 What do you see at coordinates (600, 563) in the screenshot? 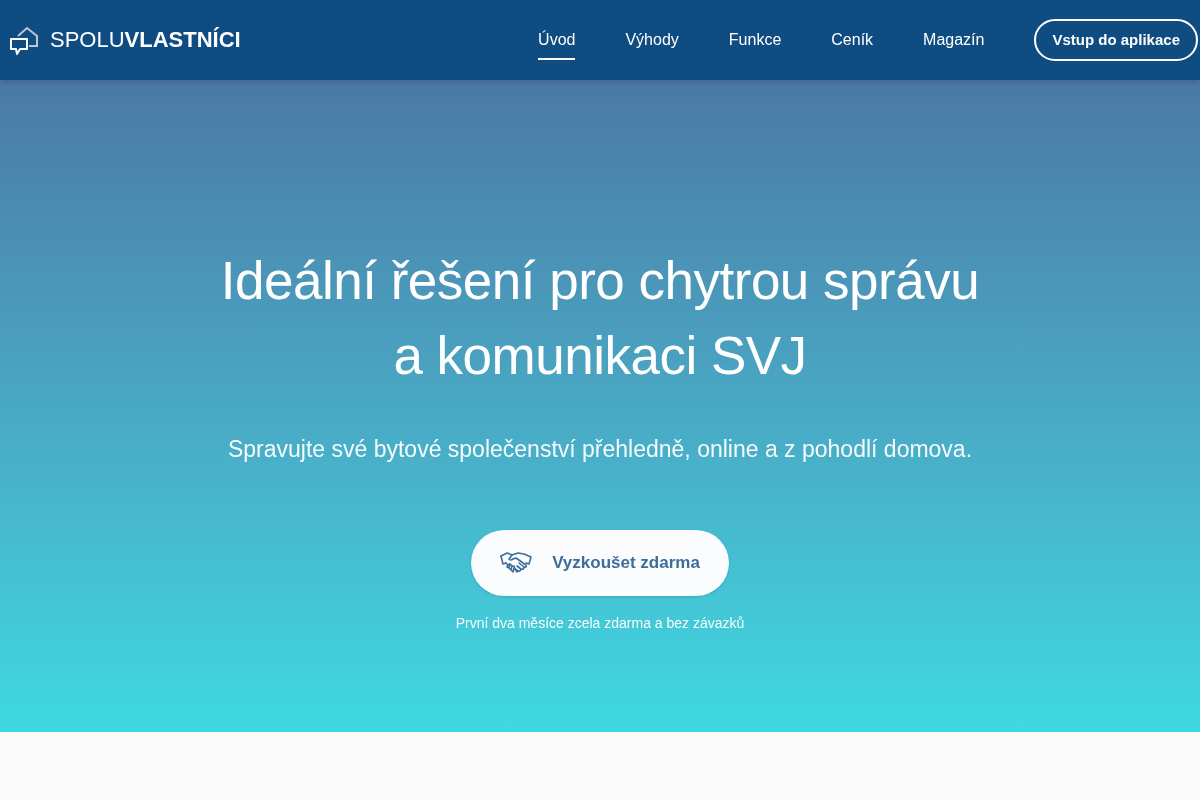
I see `try-free-button: Vyzkoušet zdarma` at bounding box center [600, 563].